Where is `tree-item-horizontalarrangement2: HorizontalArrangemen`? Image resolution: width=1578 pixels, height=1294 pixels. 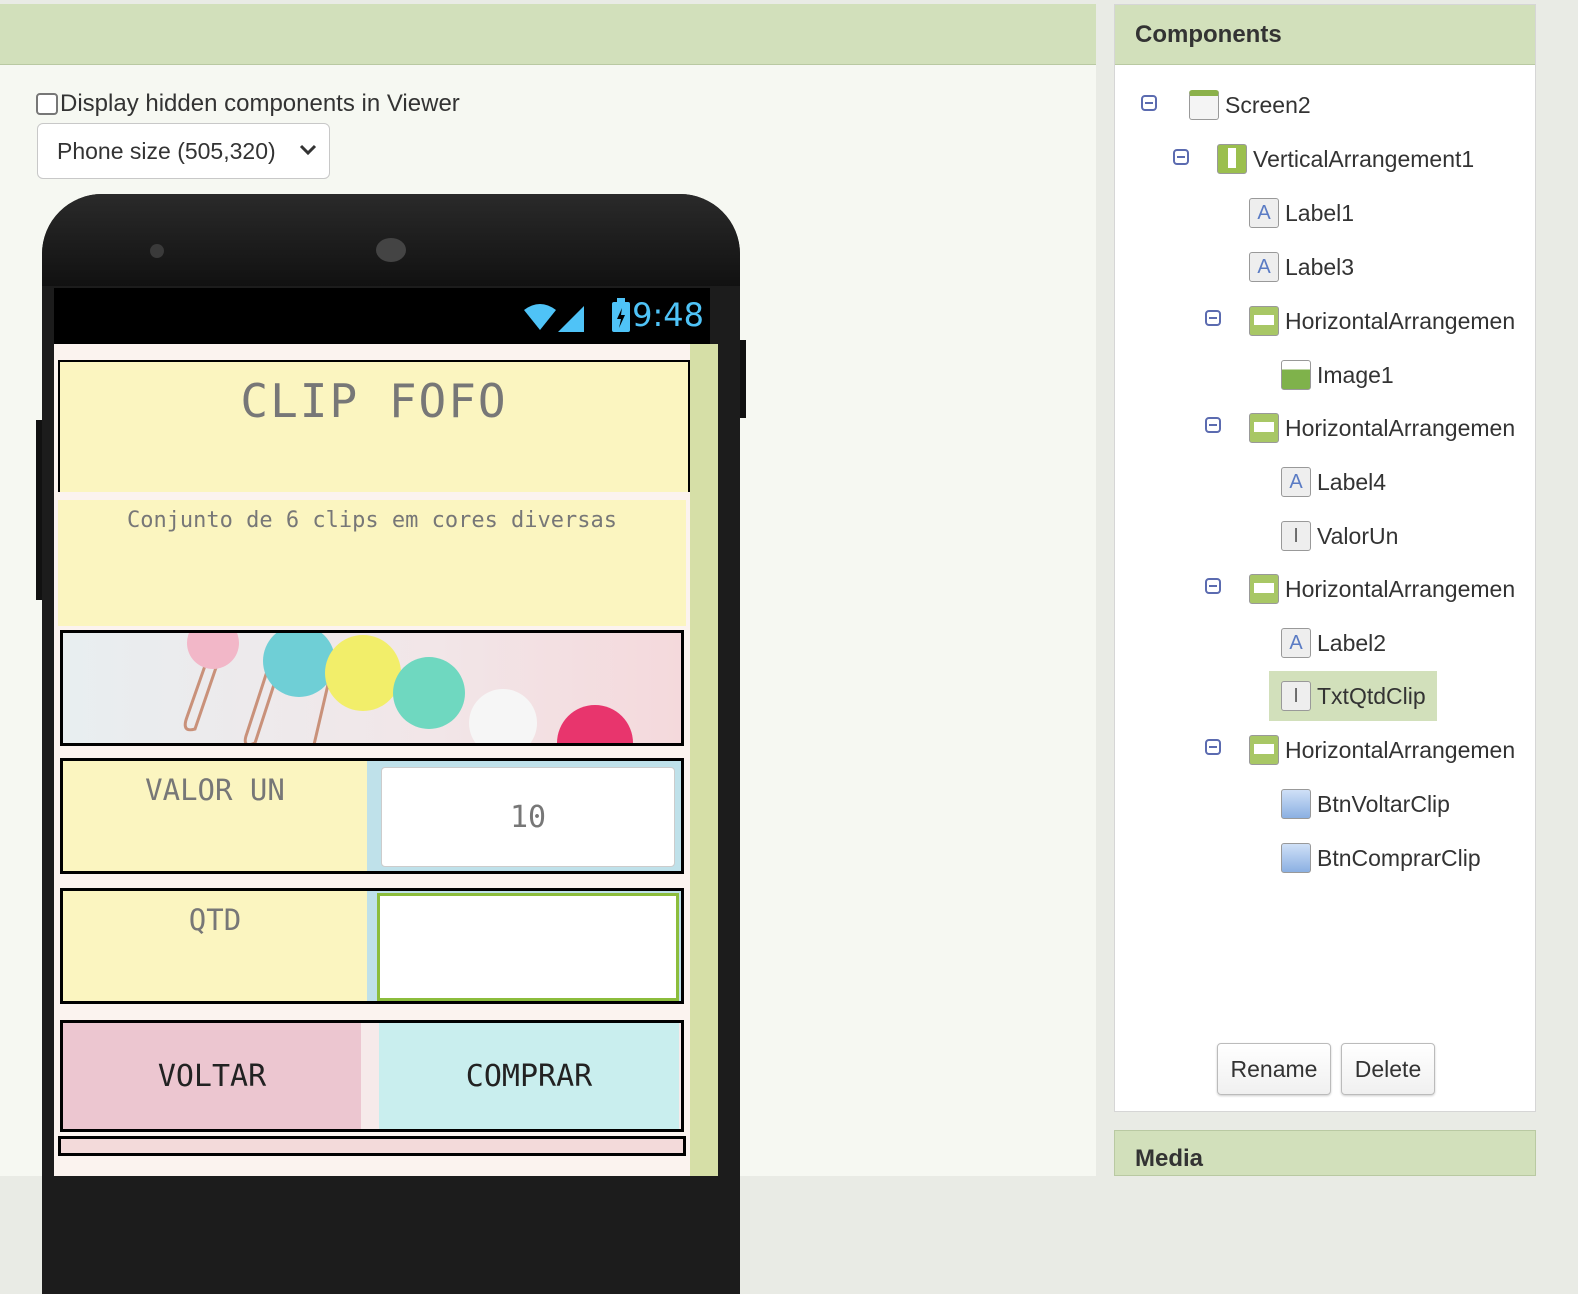 tree-item-horizontalarrangement2: HorizontalArrangemen is located at coordinates (1382, 428).